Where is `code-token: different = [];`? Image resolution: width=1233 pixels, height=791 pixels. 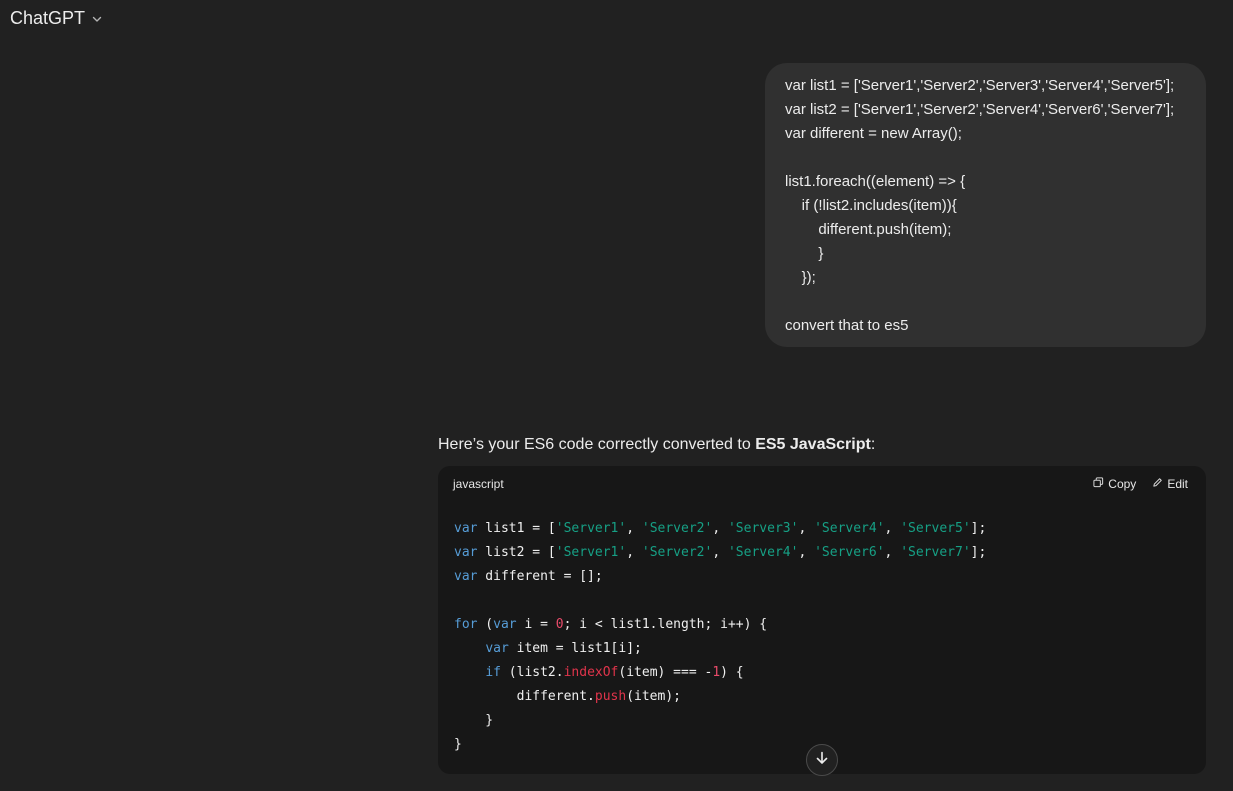
code-token: different = []; is located at coordinates (540, 576).